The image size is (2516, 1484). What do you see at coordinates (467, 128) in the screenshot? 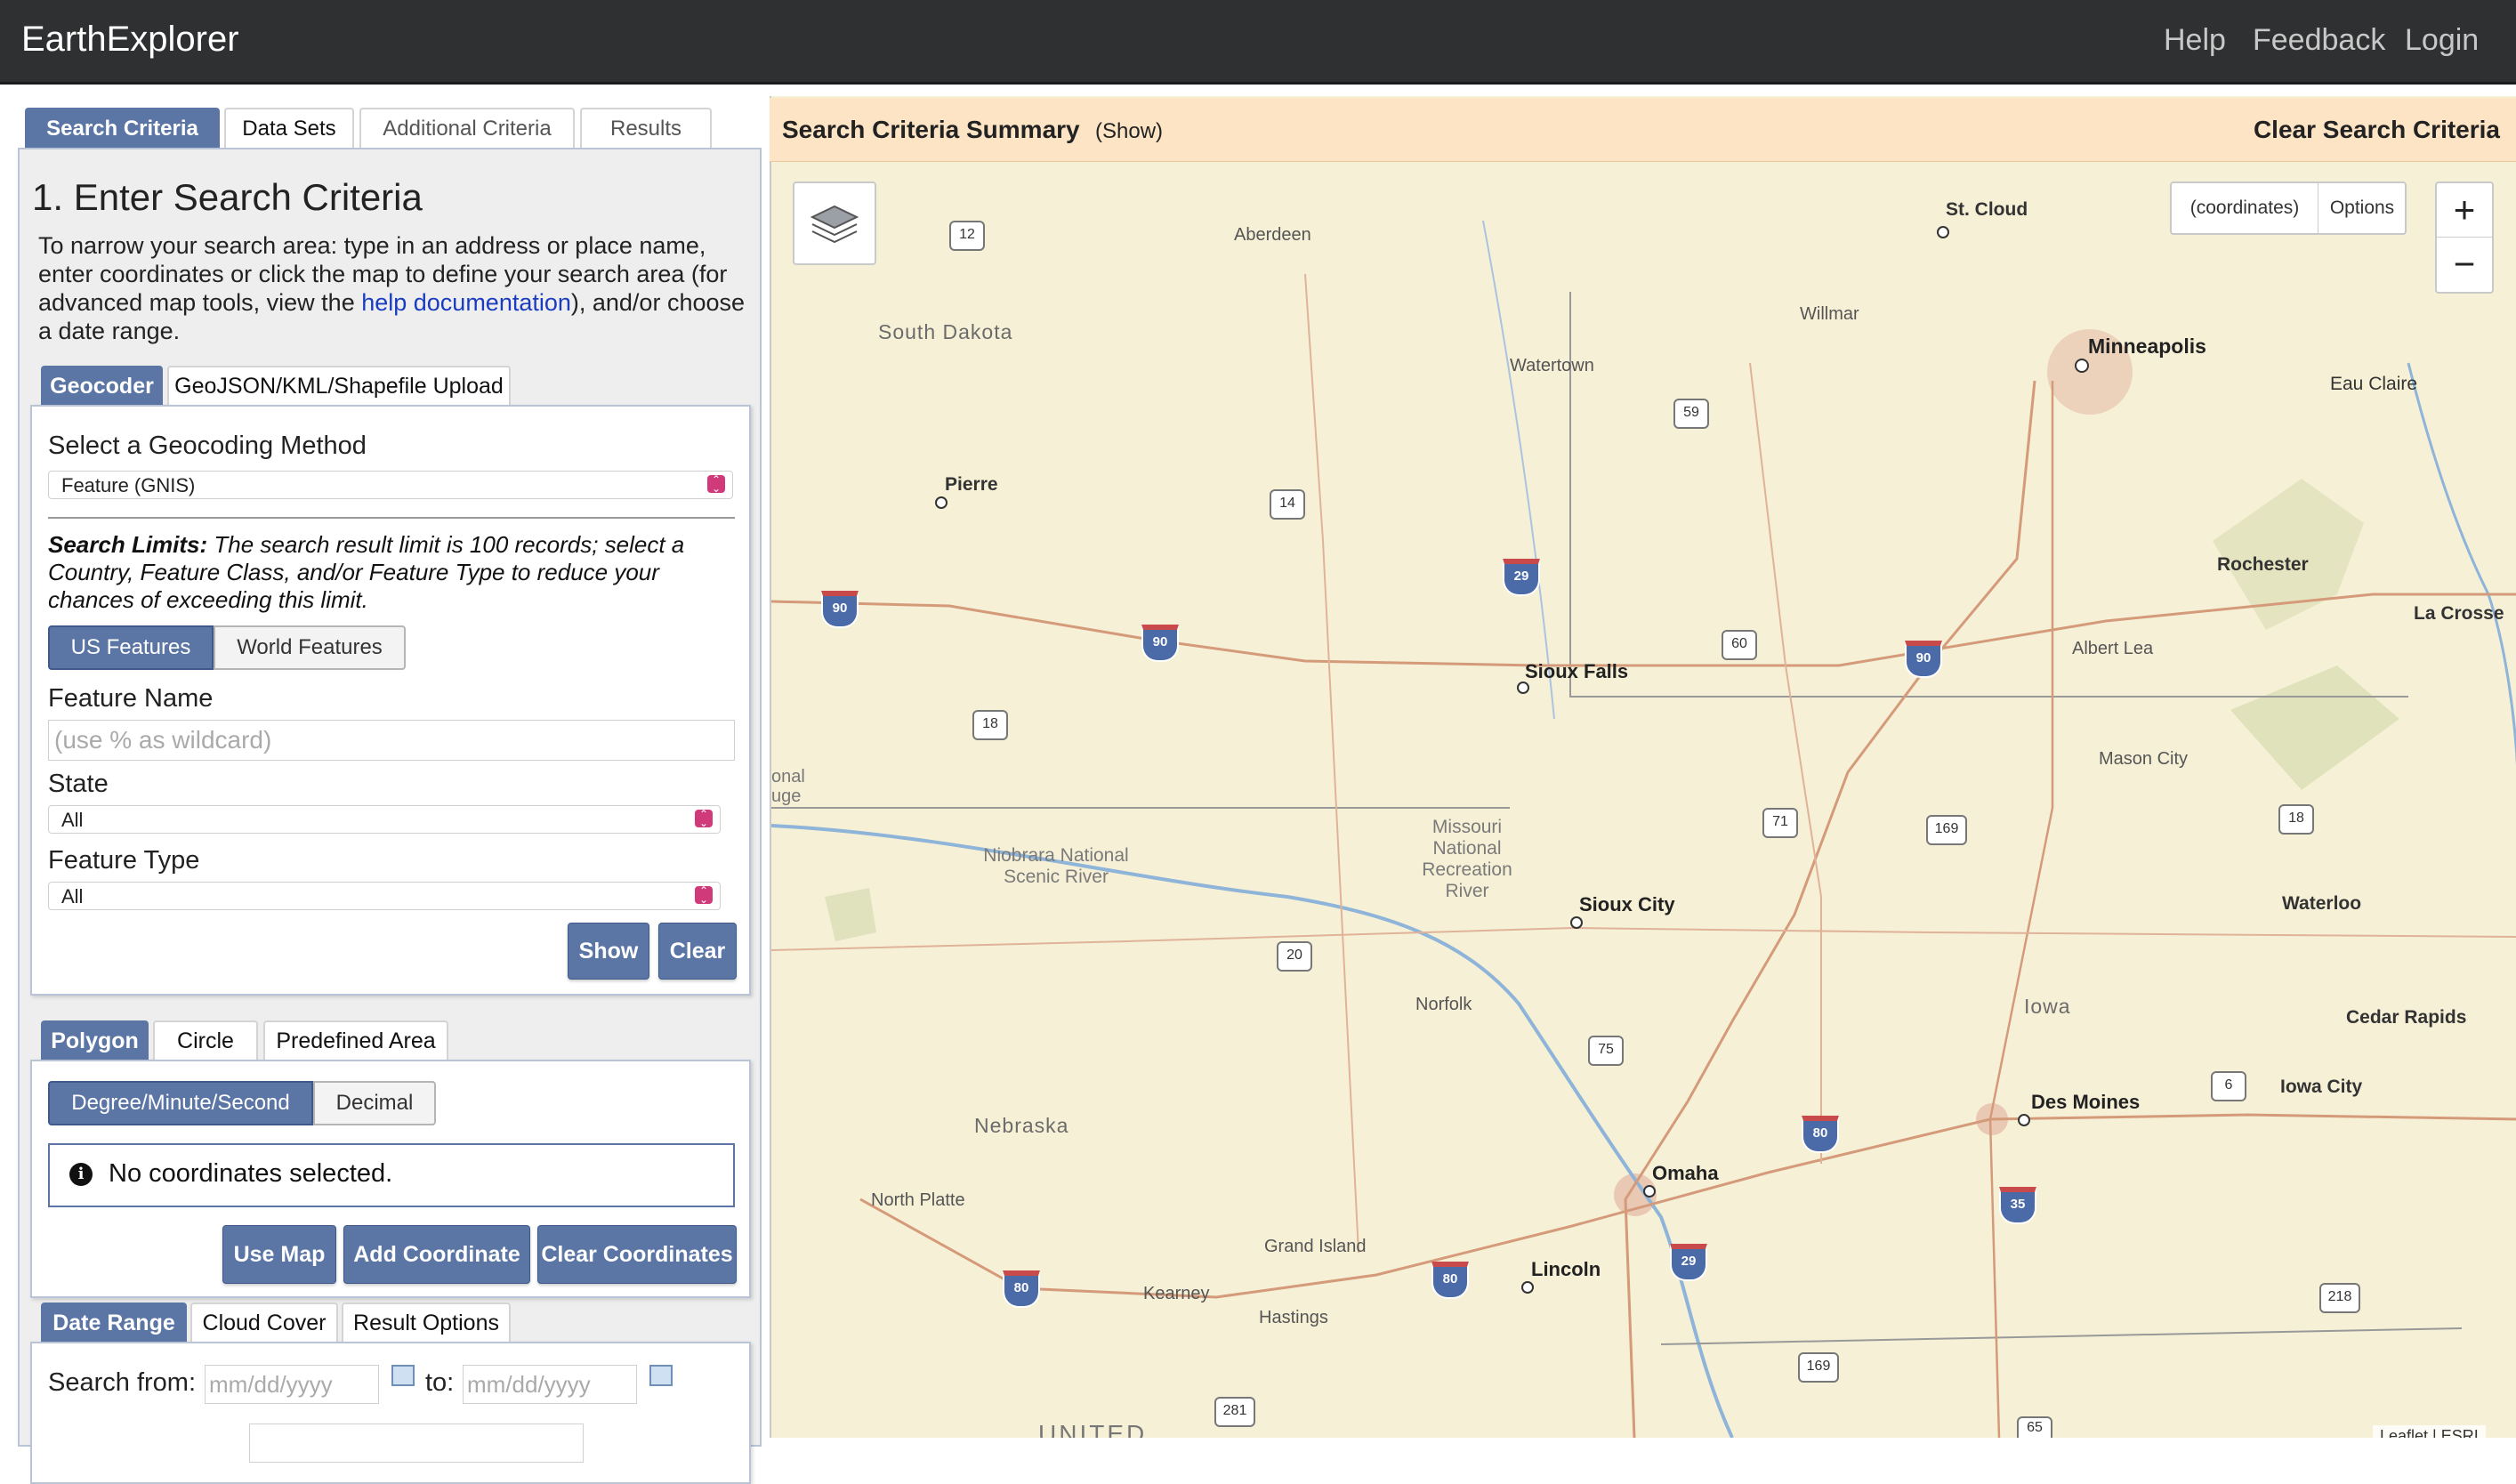
I see `tab-additional-criteria: Additional Criteria` at bounding box center [467, 128].